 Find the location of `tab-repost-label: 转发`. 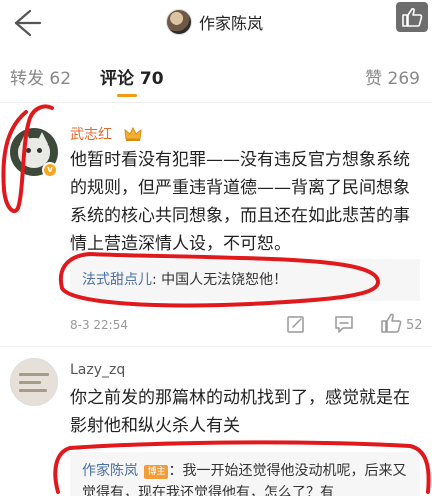

tab-repost-label: 转发 is located at coordinates (27, 79).